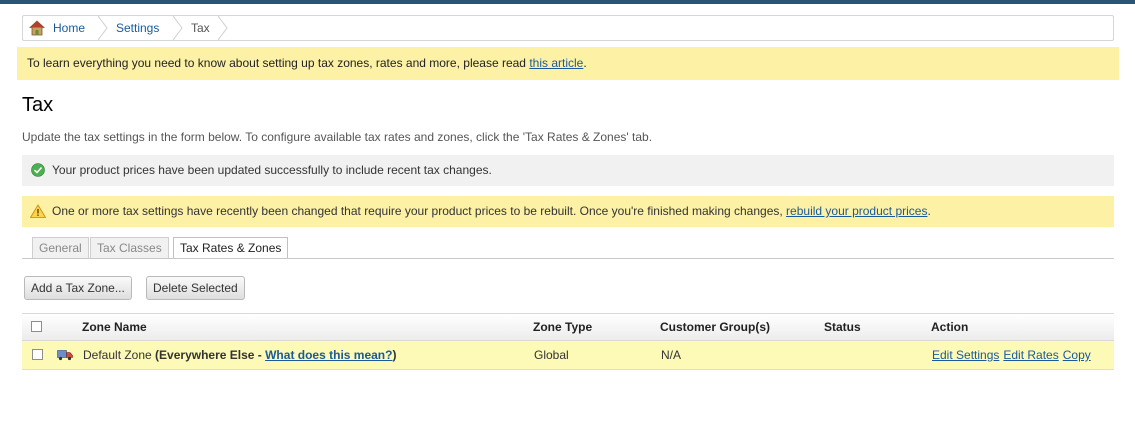 Image resolution: width=1135 pixels, height=438 pixels. Describe the element at coordinates (551, 355) in the screenshot. I see `zone-type-cell: Global` at that location.